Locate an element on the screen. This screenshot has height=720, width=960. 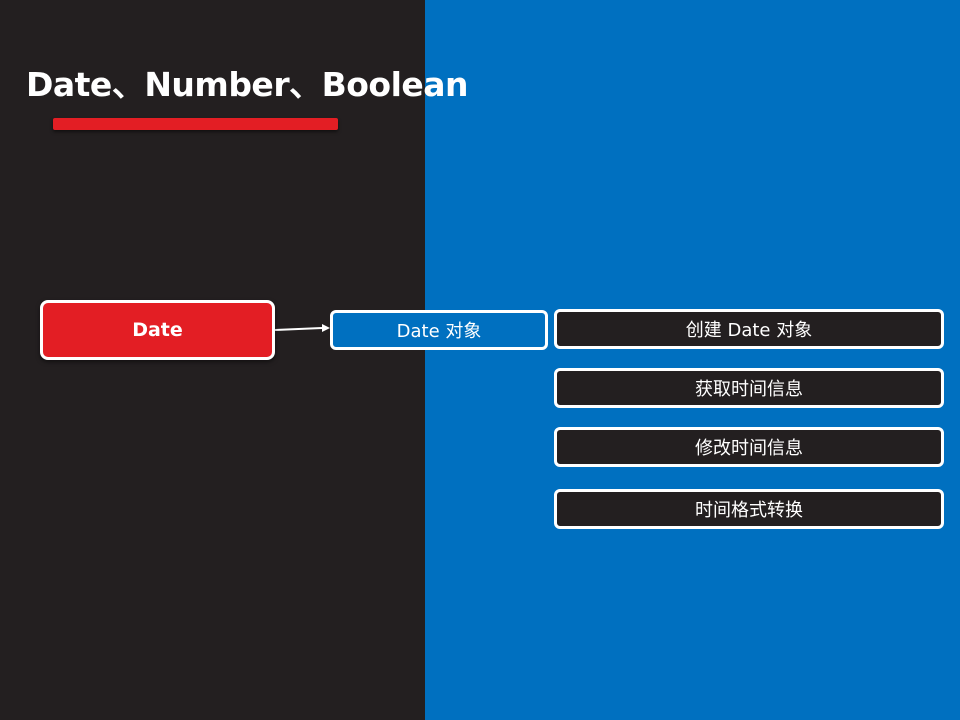
node-date-label: Date is located at coordinates (157, 330).